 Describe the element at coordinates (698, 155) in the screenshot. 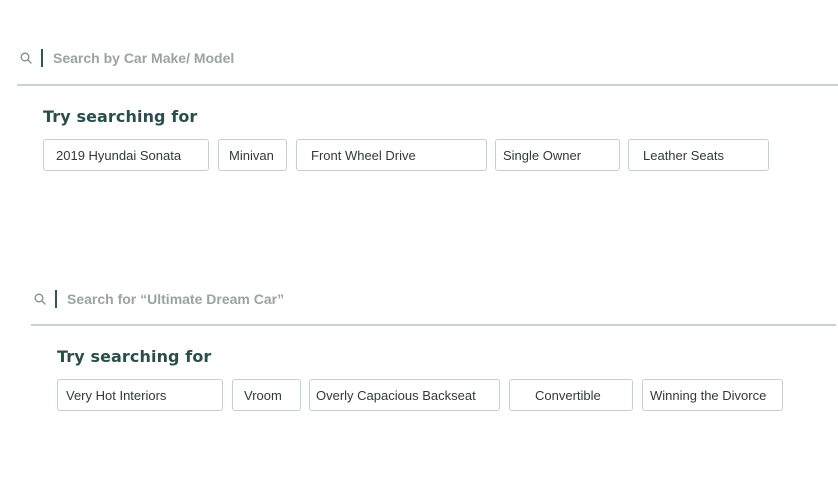

I see `suggestion-chip: Leather Seats` at that location.